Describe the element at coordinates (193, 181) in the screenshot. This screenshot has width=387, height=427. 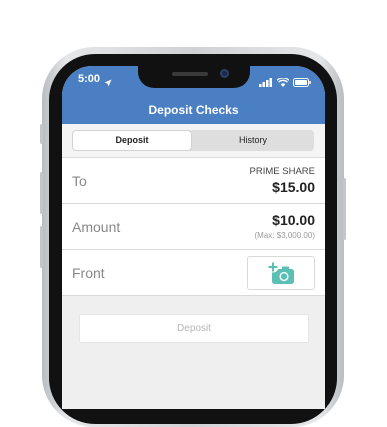
I see `to-account-row: To PRIME SHARE $15.00` at that location.